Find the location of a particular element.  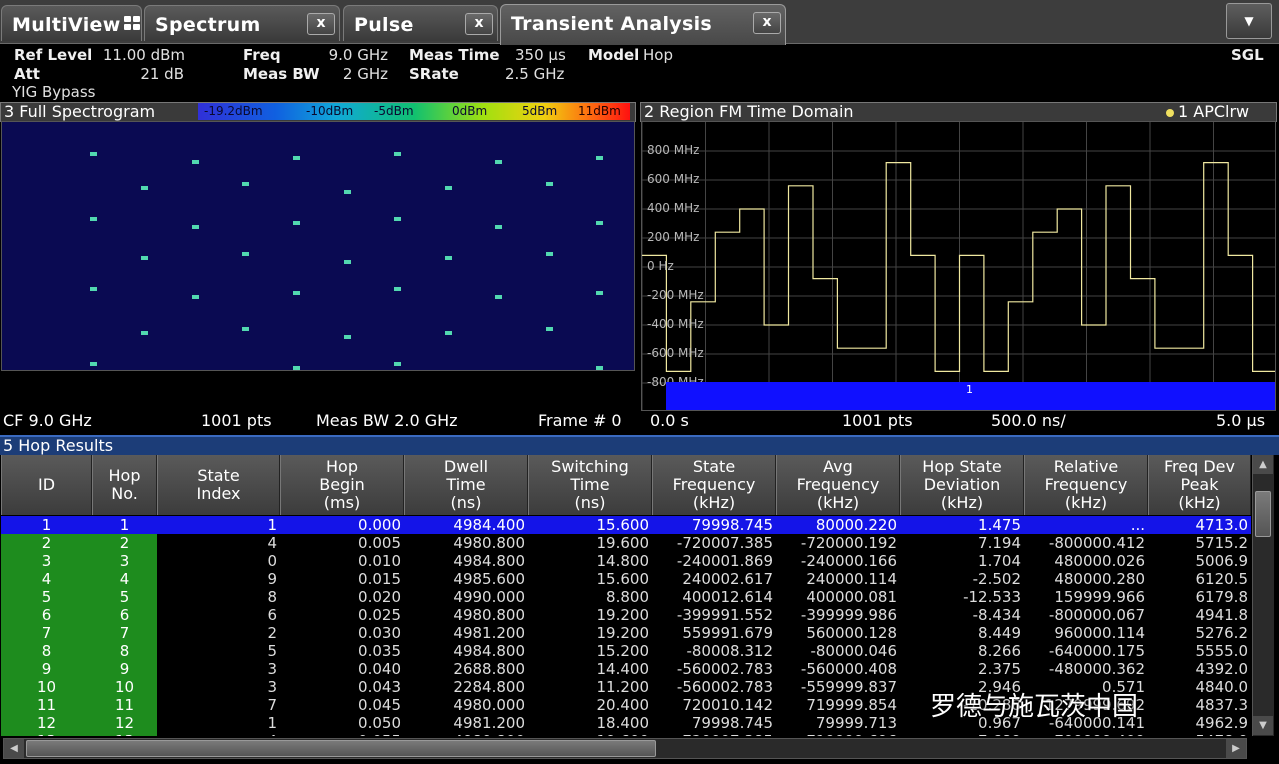

table-cell: 8.800 is located at coordinates (627, 597).